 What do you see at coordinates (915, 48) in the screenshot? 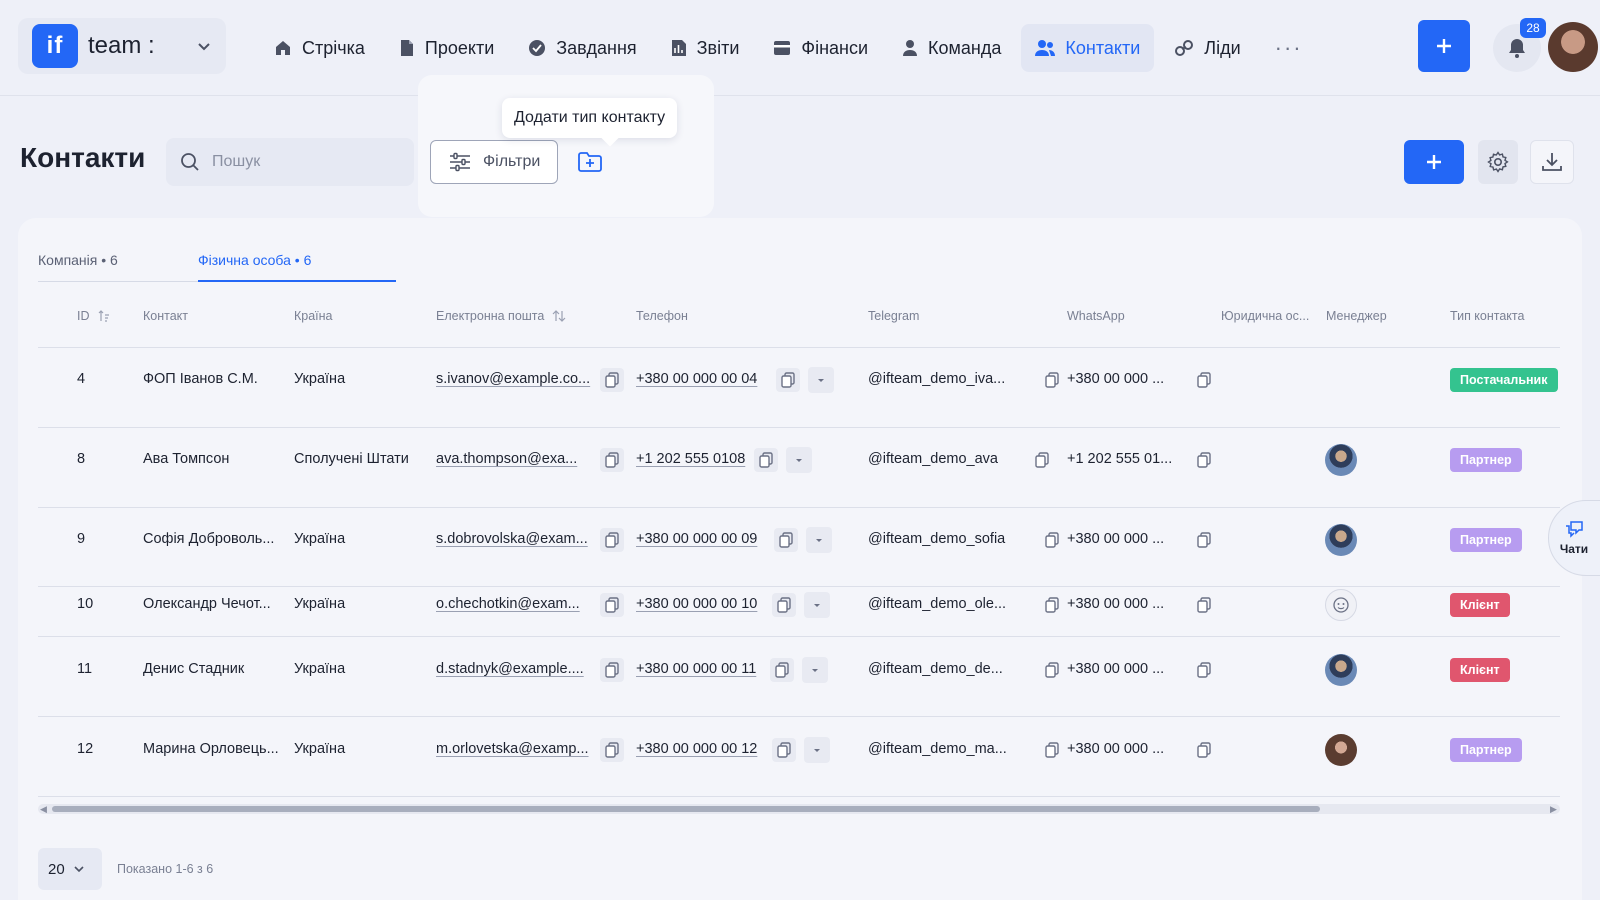
I see `user-icon` at bounding box center [915, 48].